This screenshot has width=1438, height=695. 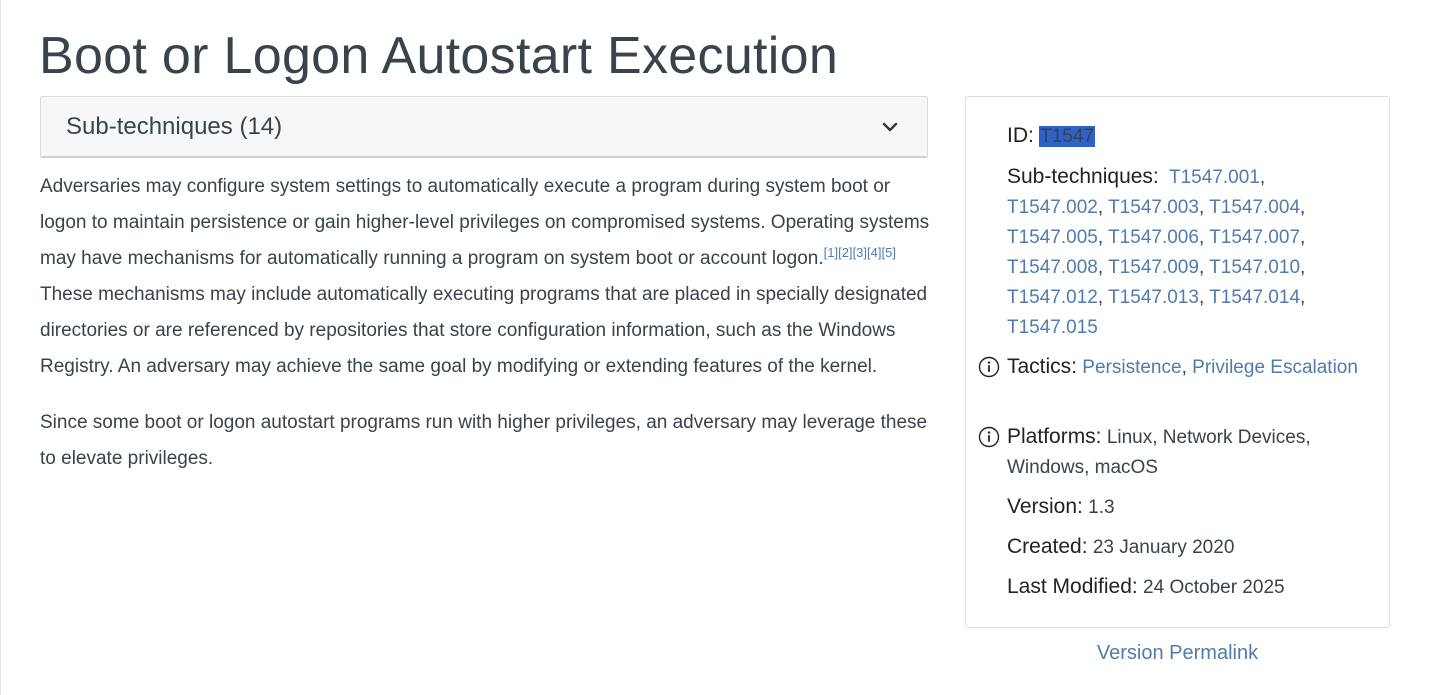 I want to click on card-modified-row: Last Modified: 24 October 2025, so click(x=1187, y=587).